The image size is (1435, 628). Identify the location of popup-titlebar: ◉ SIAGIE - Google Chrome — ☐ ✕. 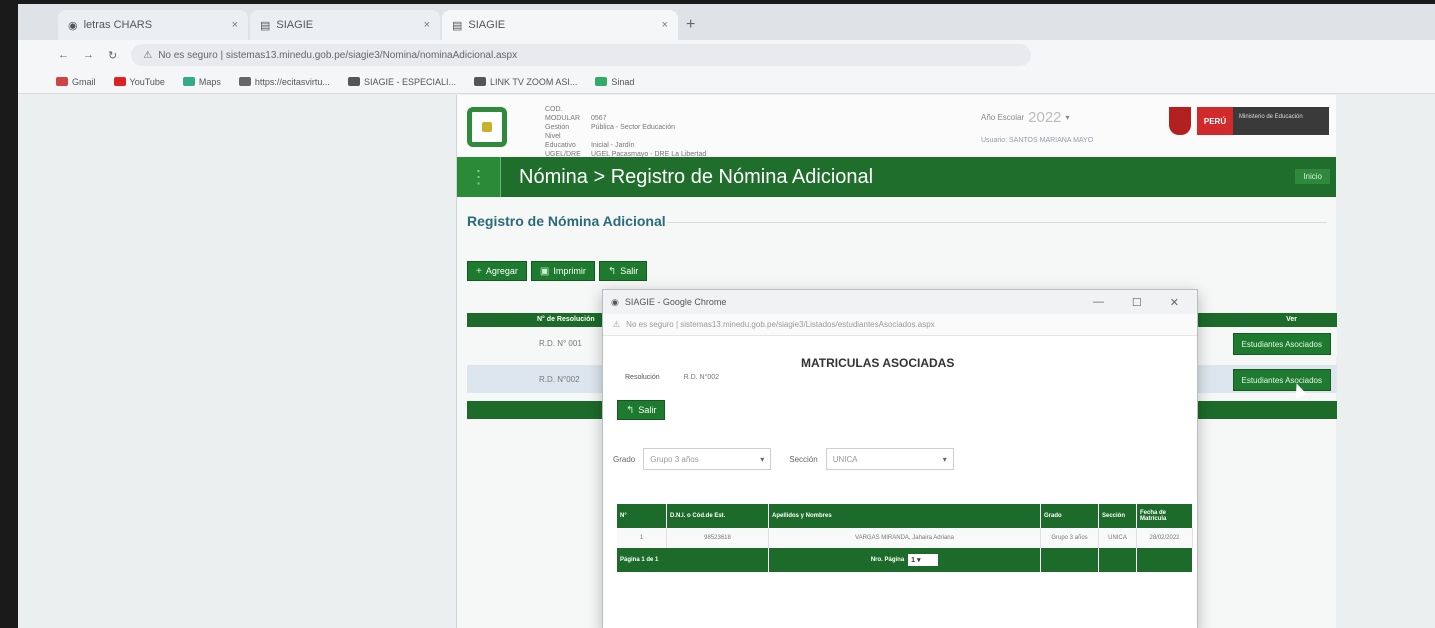
(900, 302).